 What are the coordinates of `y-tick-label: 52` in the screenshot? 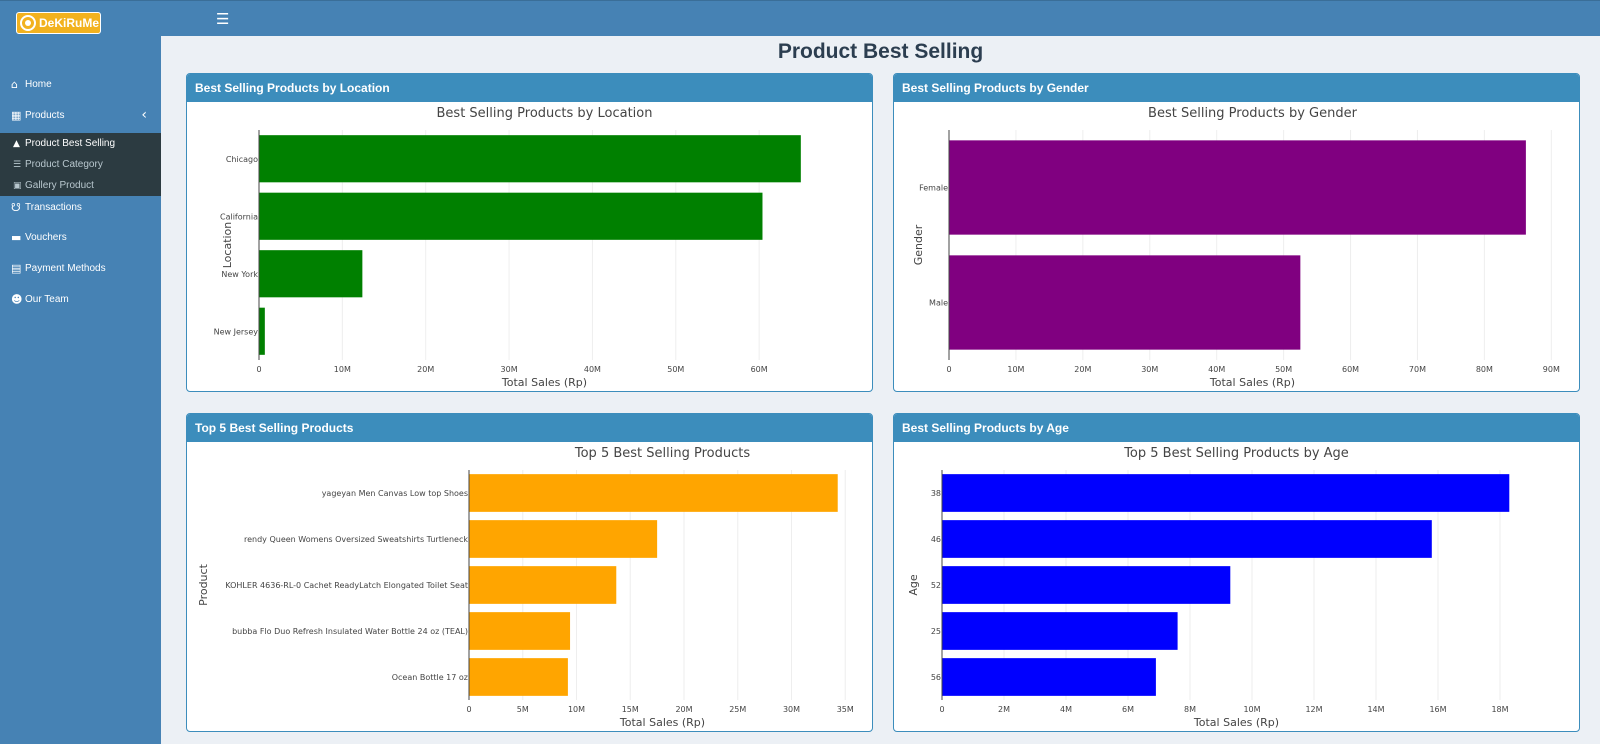 It's located at (936, 585).